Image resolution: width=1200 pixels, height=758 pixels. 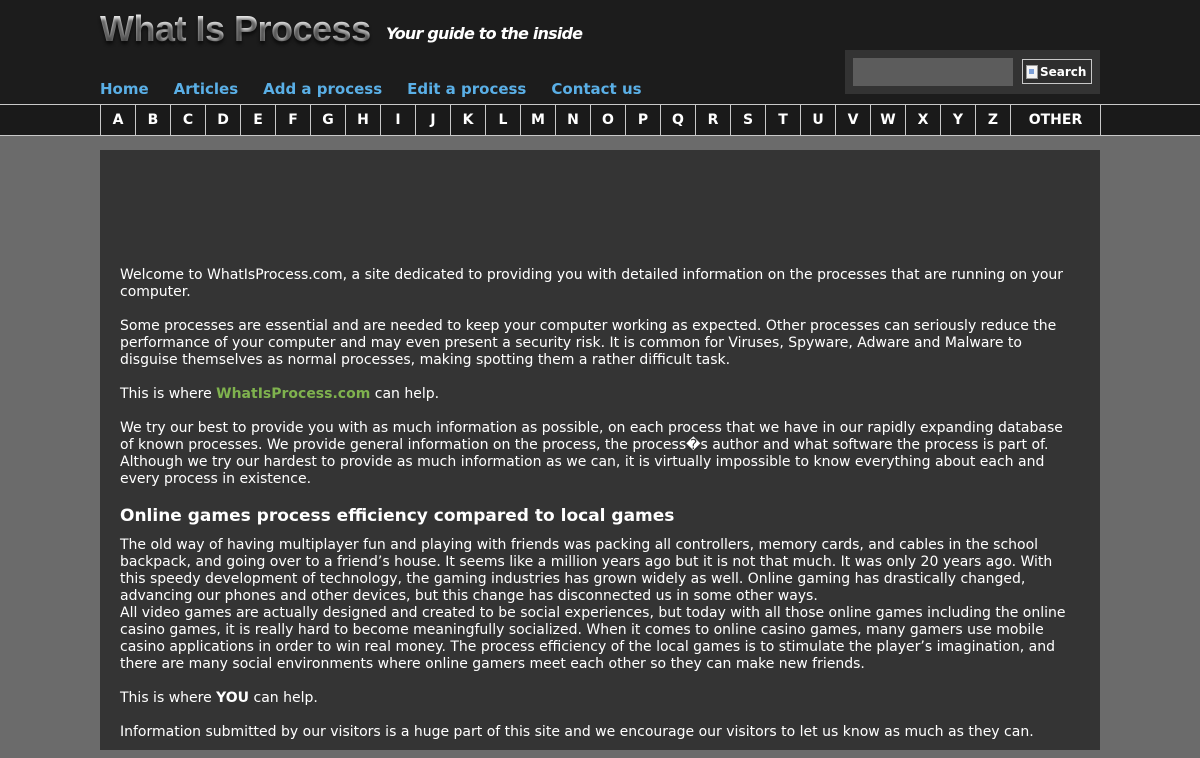 What do you see at coordinates (678, 120) in the screenshot?
I see `alphabet-letter-q: Q` at bounding box center [678, 120].